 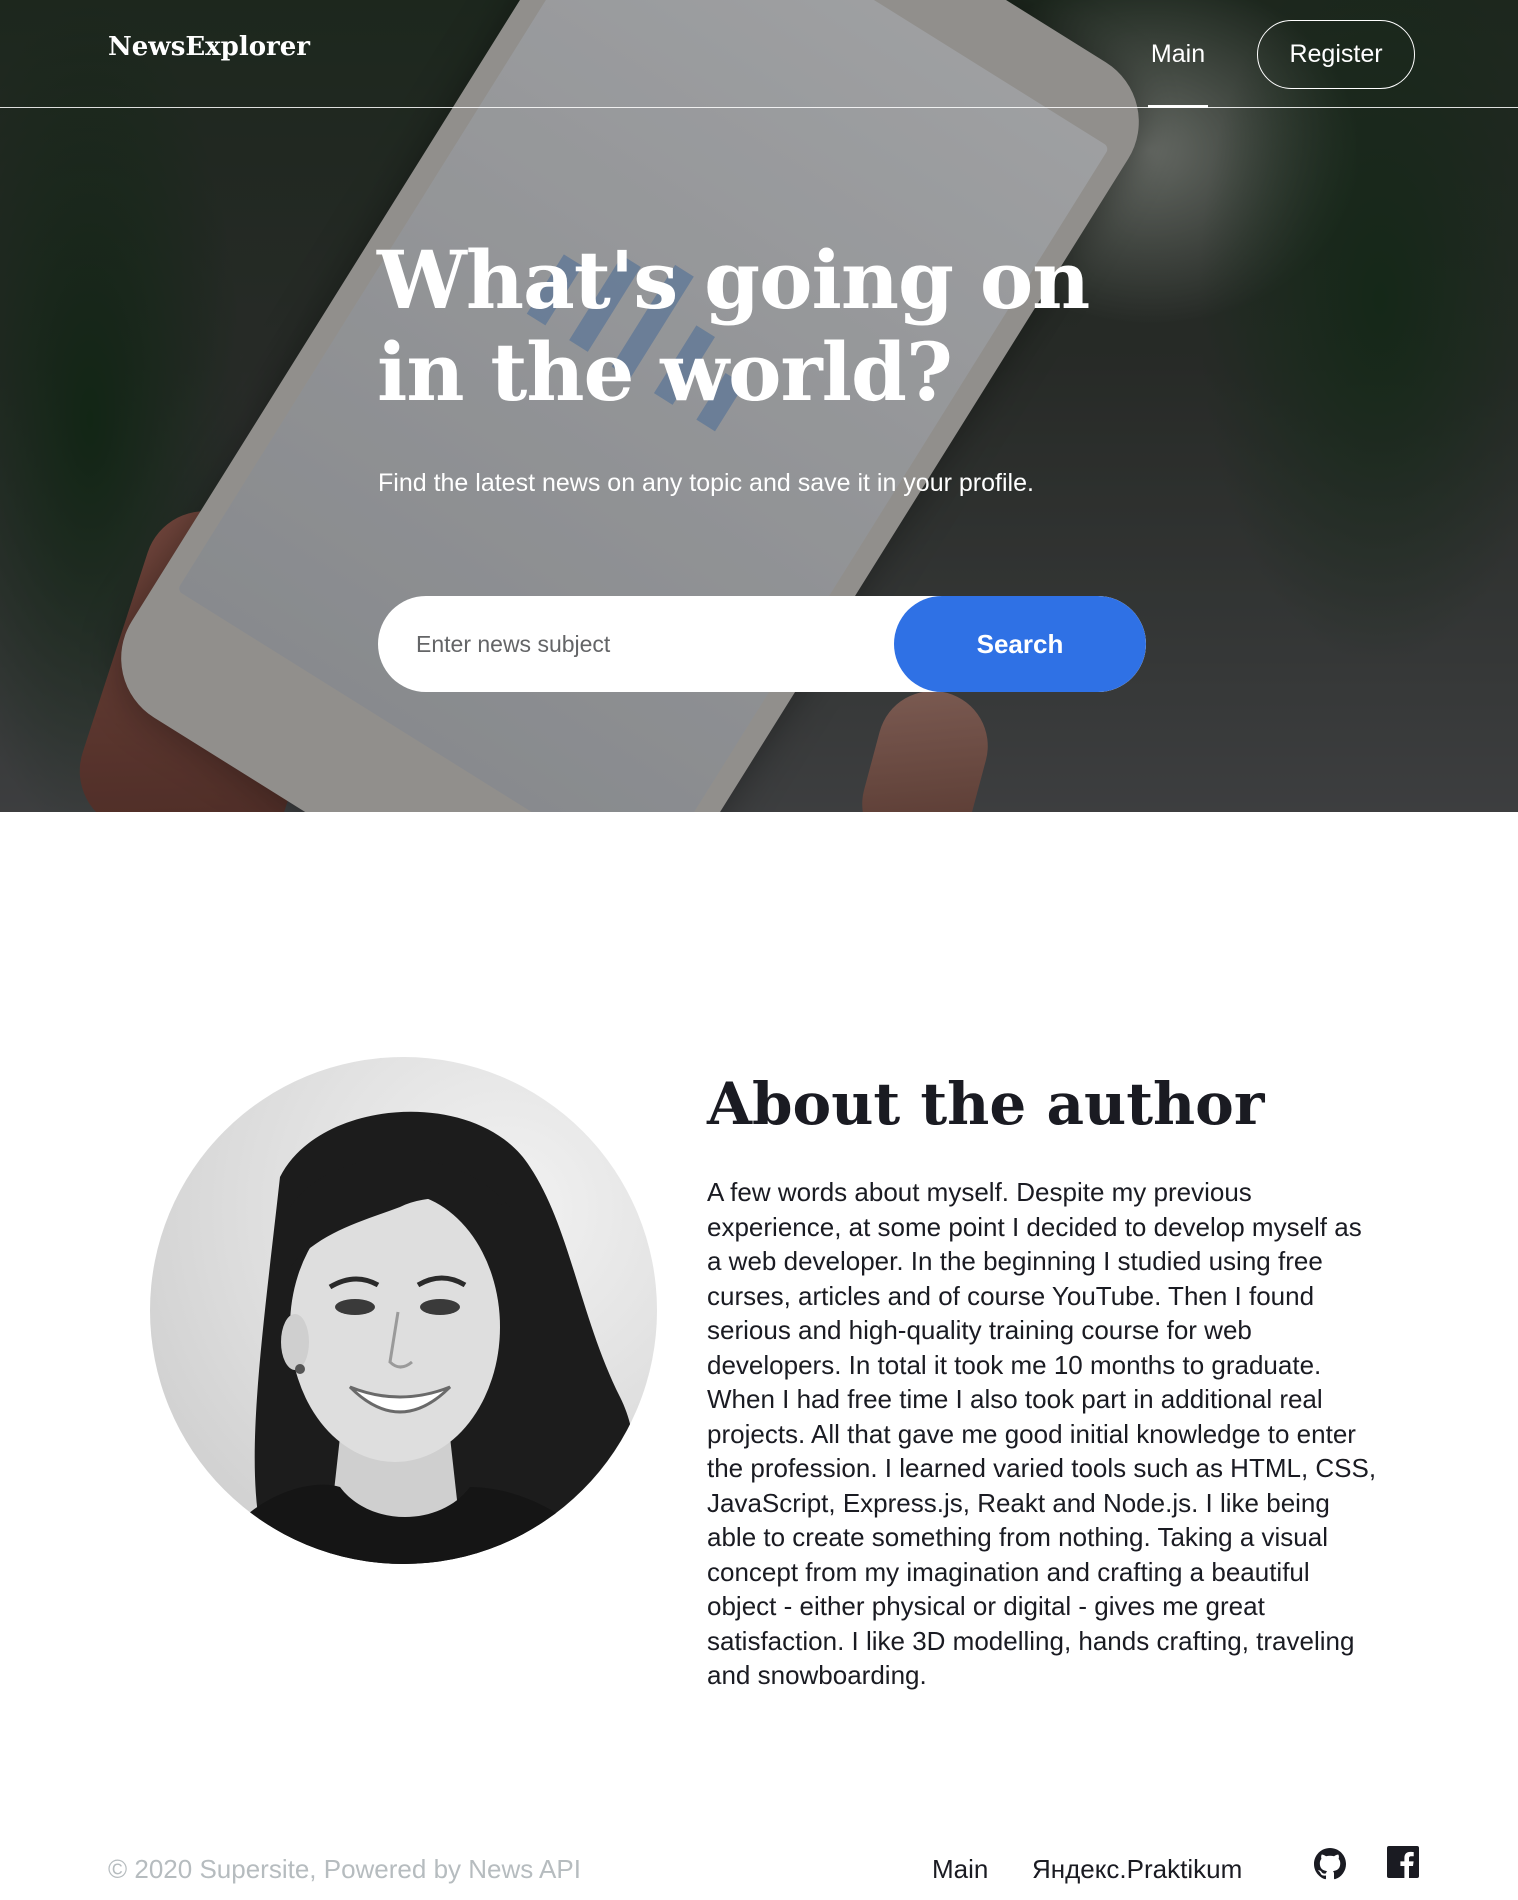 I want to click on register-button: Register, so click(x=1336, y=54).